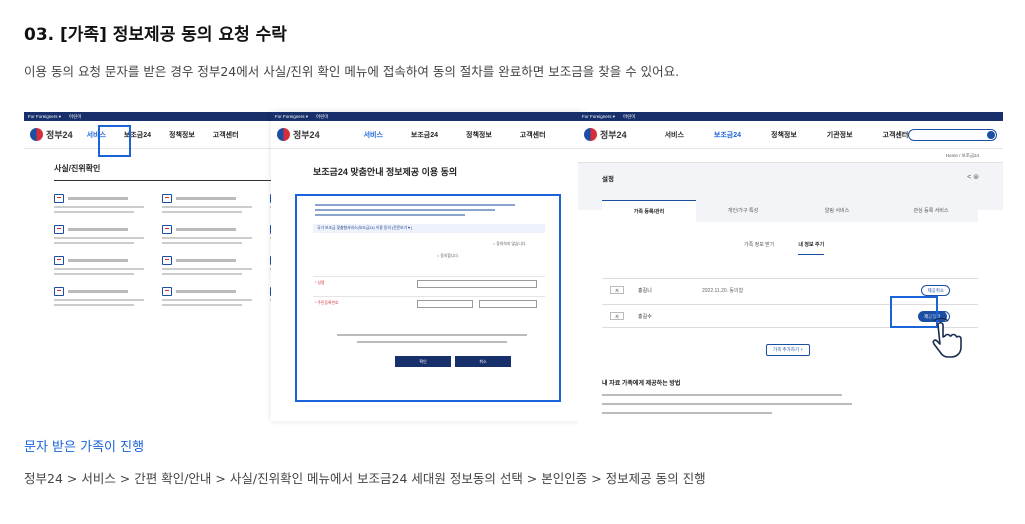  What do you see at coordinates (437, 210) in the screenshot?
I see `consent-notice` at bounding box center [437, 210].